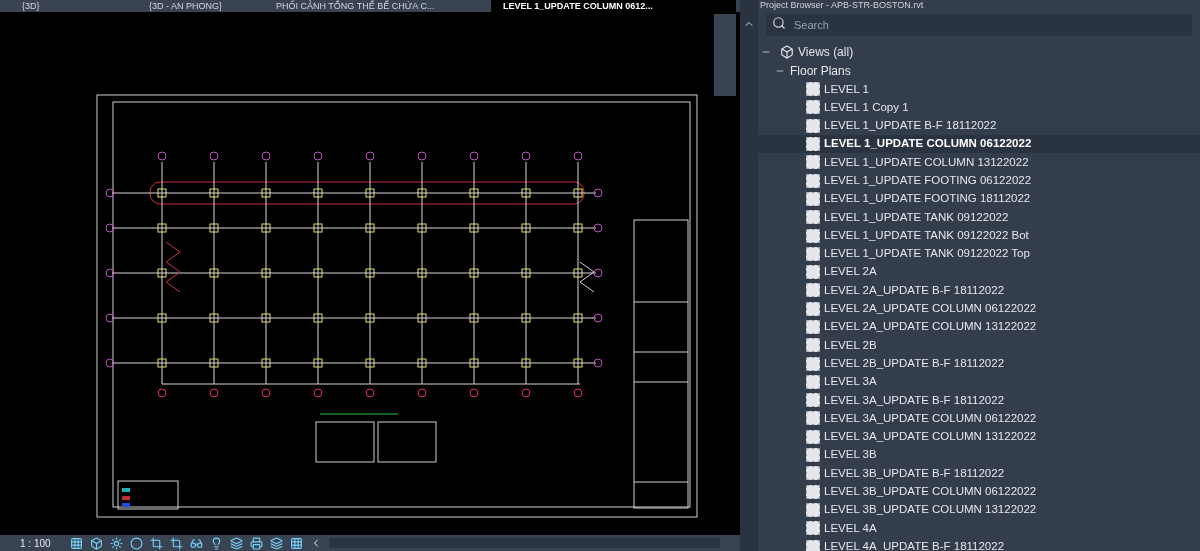 The width and height of the screenshot is (1200, 551). What do you see at coordinates (979, 436) in the screenshot?
I see `tree-item: LEVEL 3A_UPDATE COLUMN 13122022` at bounding box center [979, 436].